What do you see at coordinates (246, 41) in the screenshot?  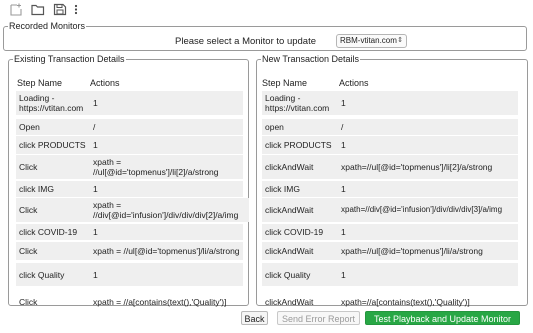 I see `monitor-select-prompt: Please select a Monitor to update` at bounding box center [246, 41].